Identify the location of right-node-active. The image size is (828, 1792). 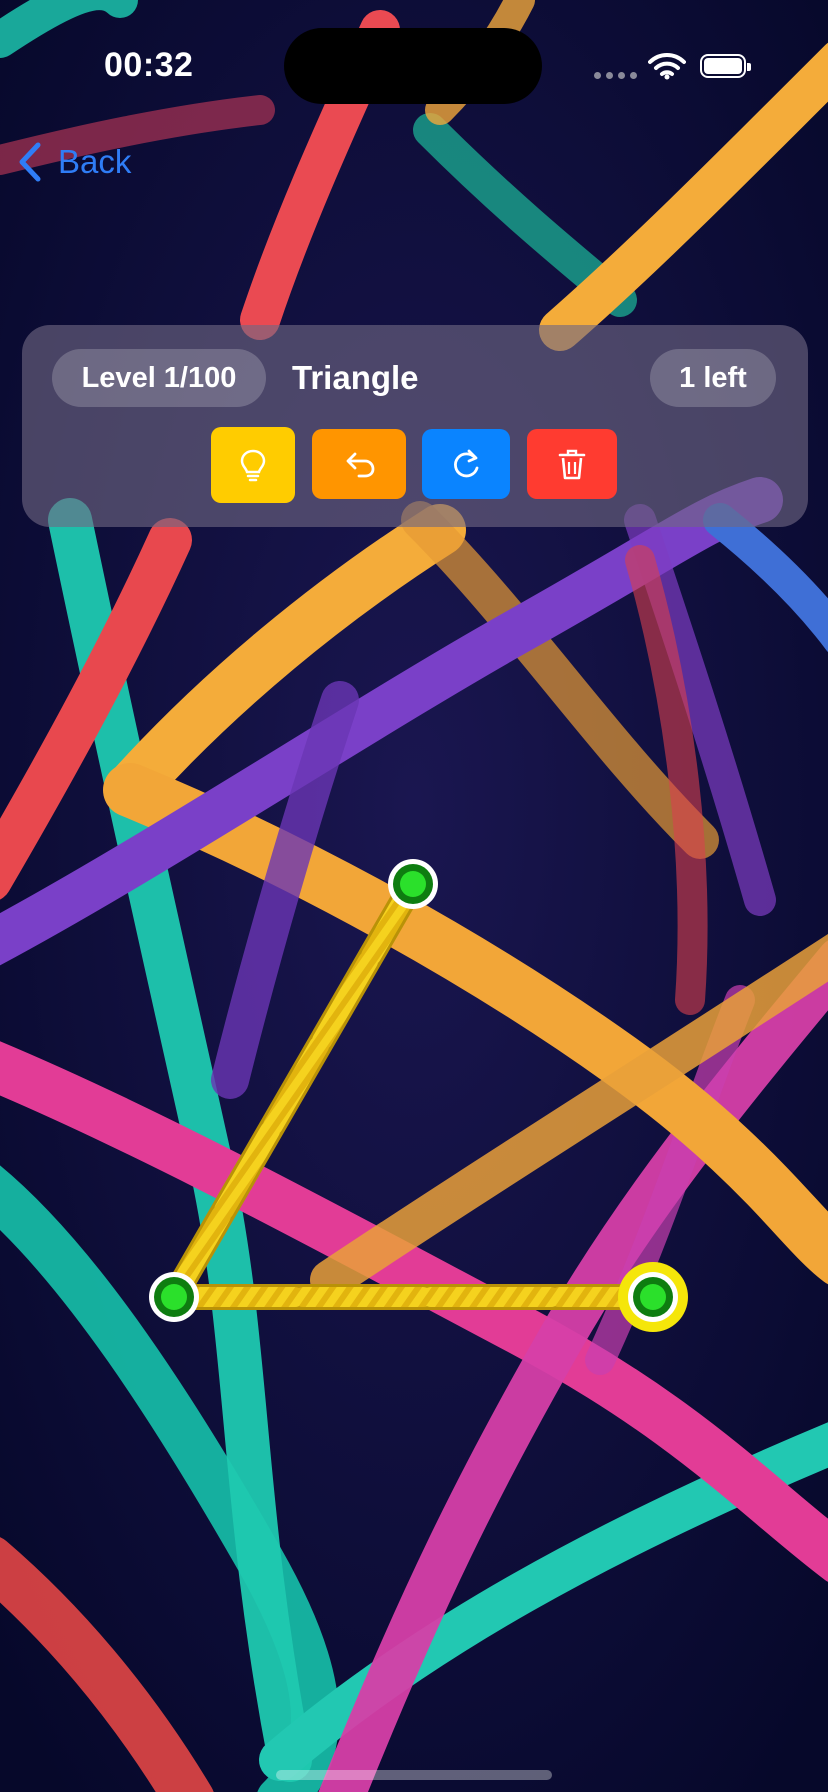
(653, 1297).